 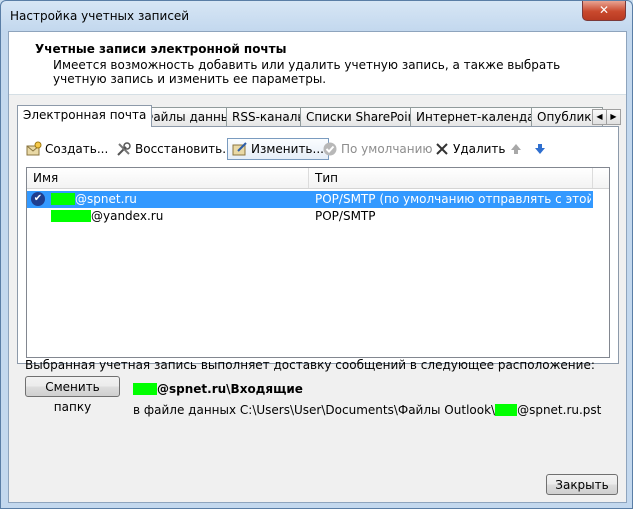 I want to click on delete-button: Удалить, so click(x=470, y=149).